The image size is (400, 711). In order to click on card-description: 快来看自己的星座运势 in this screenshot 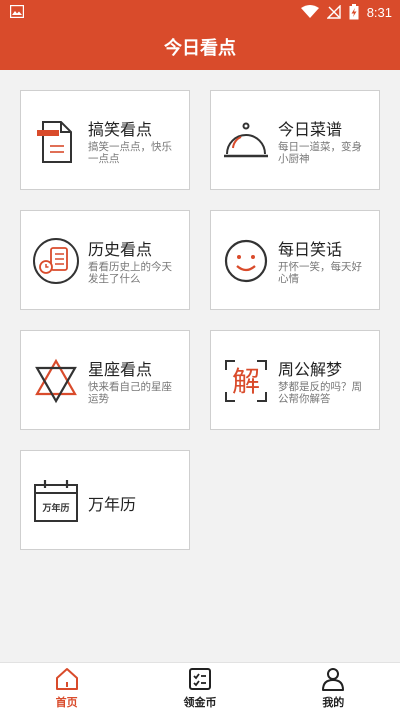, I will do `click(130, 393)`.